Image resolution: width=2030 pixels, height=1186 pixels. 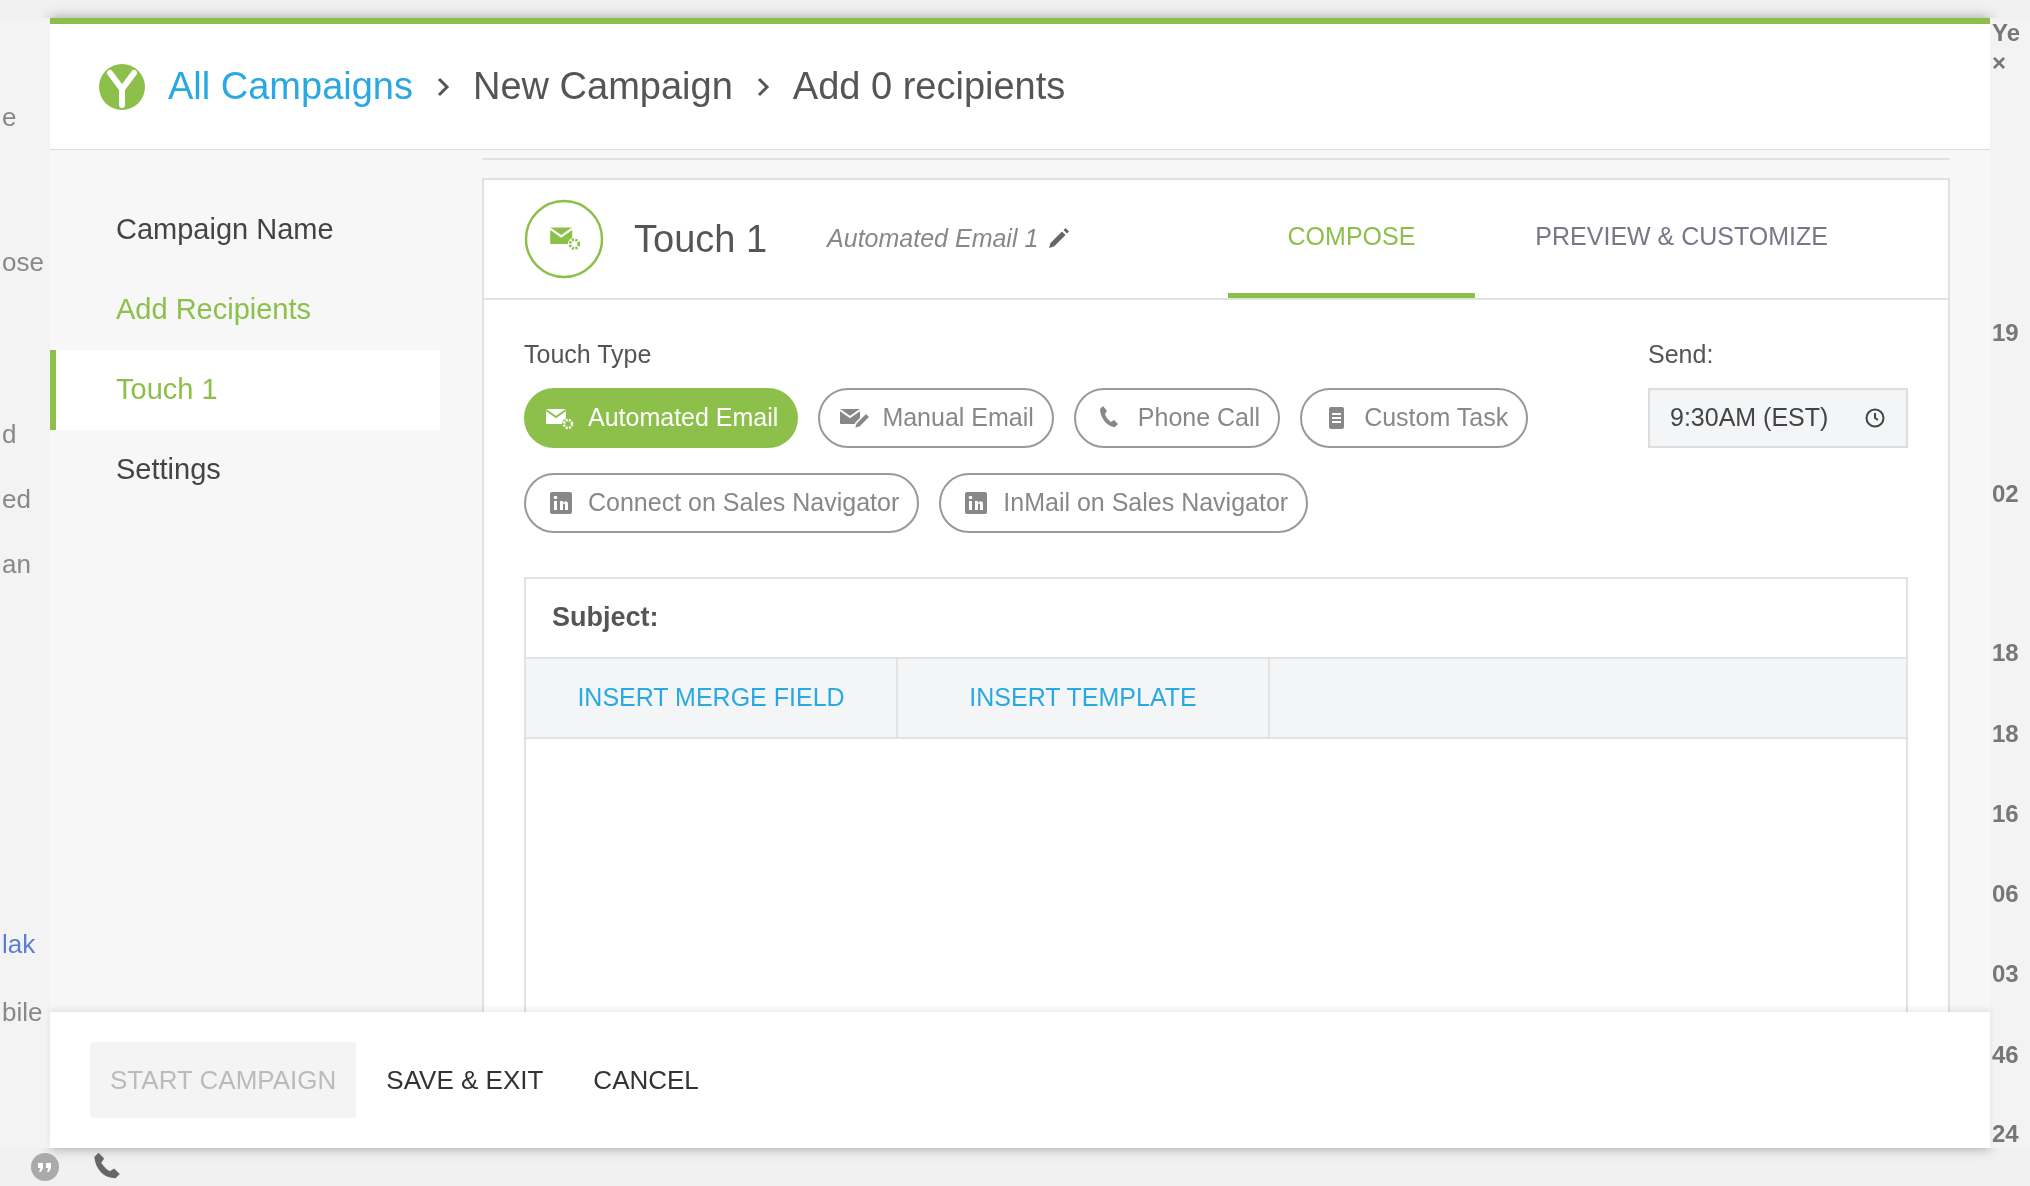 What do you see at coordinates (1999, 63) in the screenshot?
I see `background-text-fragment: ×` at bounding box center [1999, 63].